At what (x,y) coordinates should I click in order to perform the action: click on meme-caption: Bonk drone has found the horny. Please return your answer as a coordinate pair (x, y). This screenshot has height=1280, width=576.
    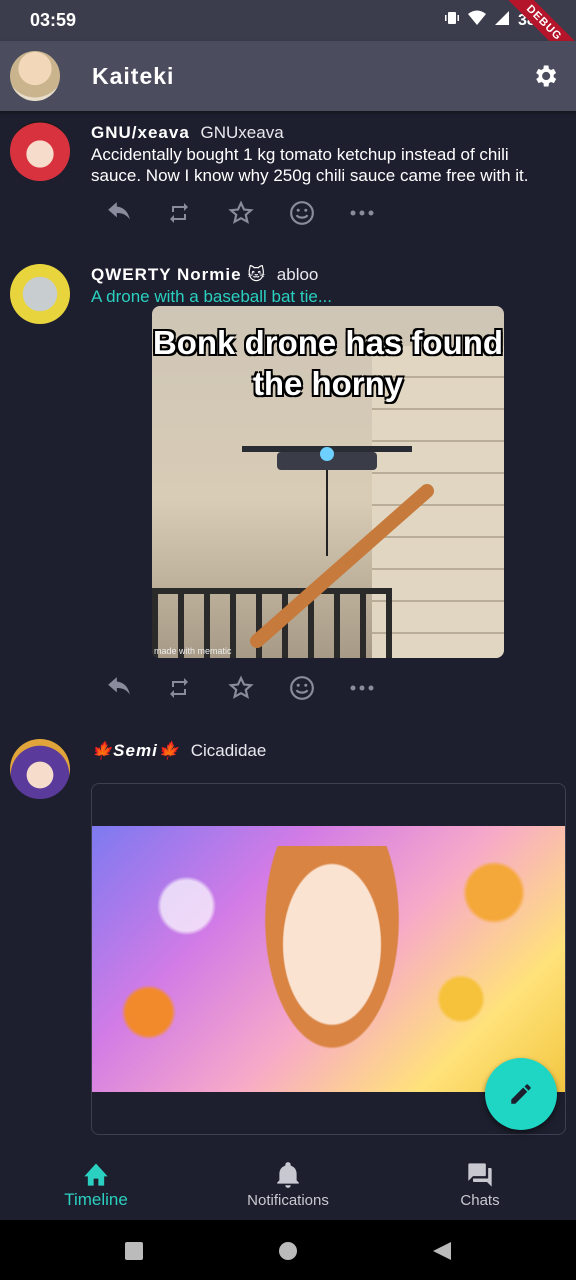
    Looking at the image, I should click on (328, 363).